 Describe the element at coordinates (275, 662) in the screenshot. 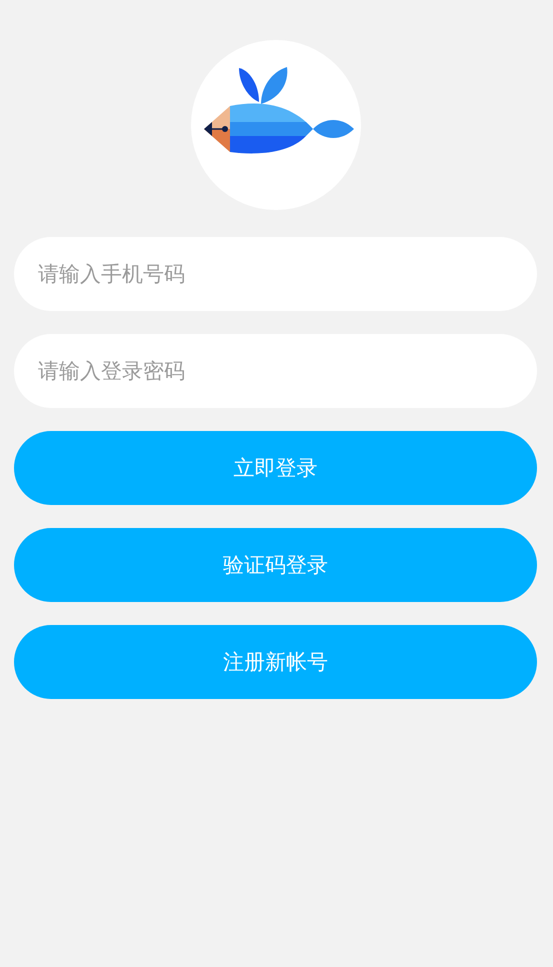

I see `register-button: 注册新帐号` at that location.